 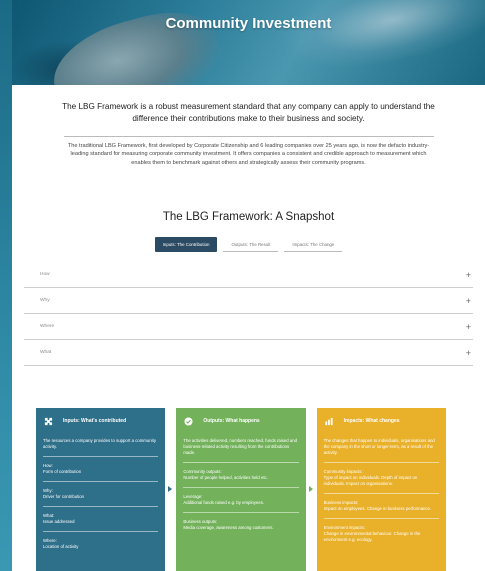 What do you see at coordinates (61, 546) in the screenshot?
I see `card-item-text: Location of activity` at bounding box center [61, 546].